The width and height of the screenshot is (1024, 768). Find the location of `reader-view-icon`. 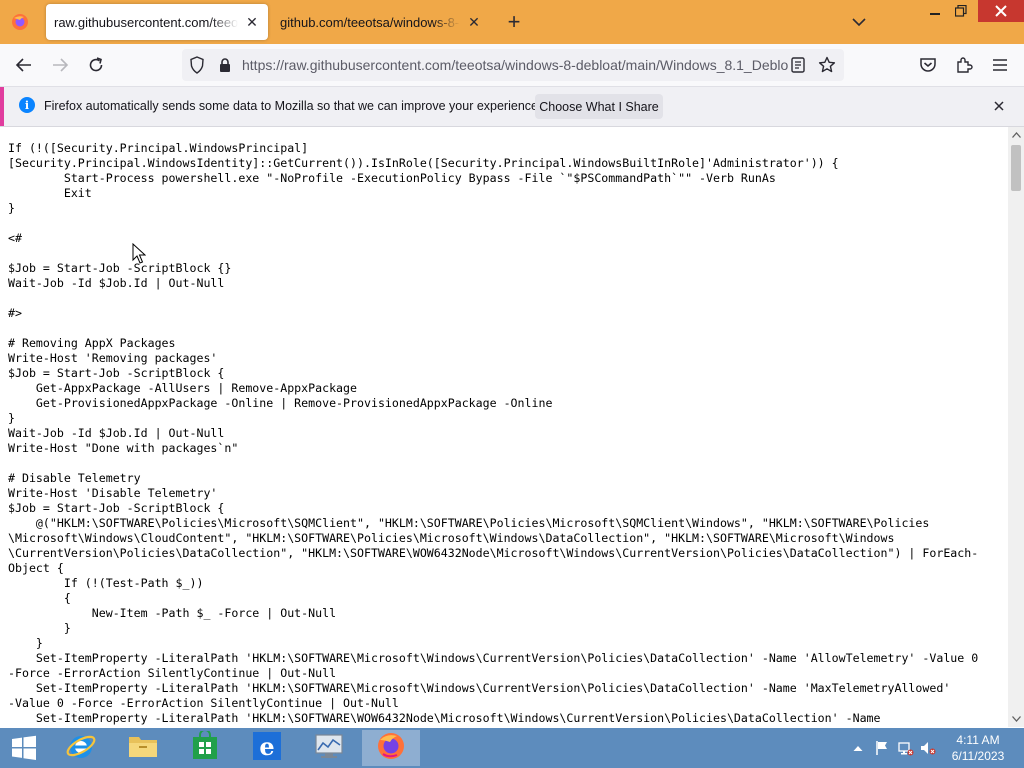

reader-view-icon is located at coordinates (798, 65).